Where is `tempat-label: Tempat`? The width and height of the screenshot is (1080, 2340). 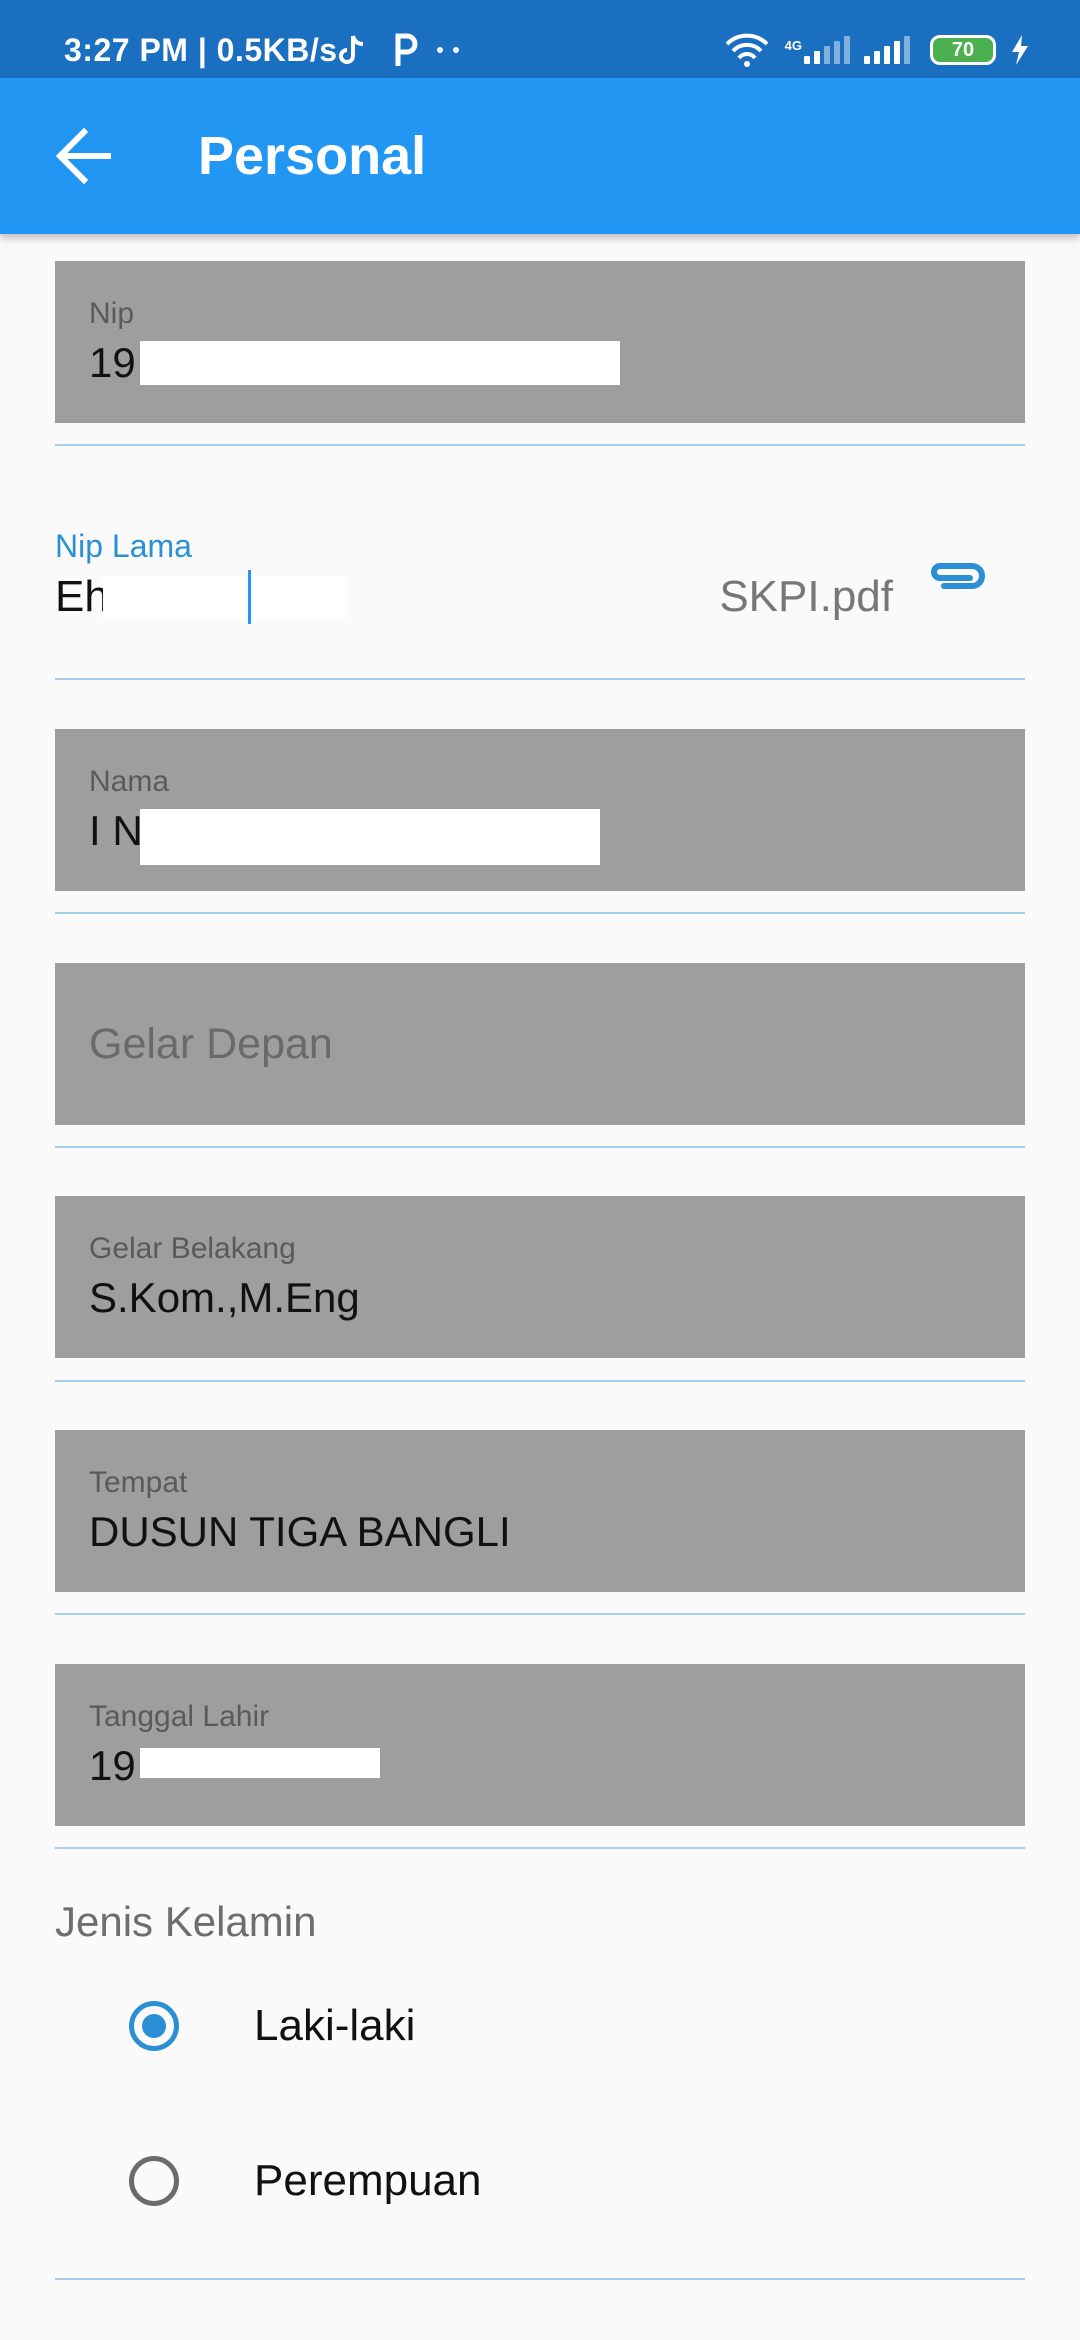 tempat-label: Tempat is located at coordinates (138, 1482).